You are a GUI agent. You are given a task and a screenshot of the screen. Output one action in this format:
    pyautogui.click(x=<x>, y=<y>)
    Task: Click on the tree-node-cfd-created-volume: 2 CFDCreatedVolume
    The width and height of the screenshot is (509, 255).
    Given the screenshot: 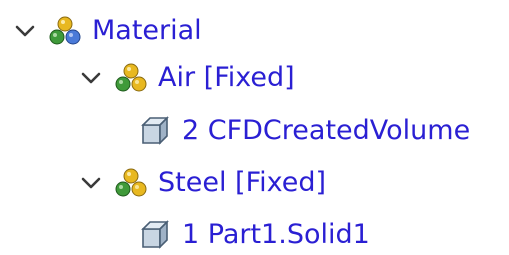 What is the action you would take?
    pyautogui.click(x=304, y=131)
    